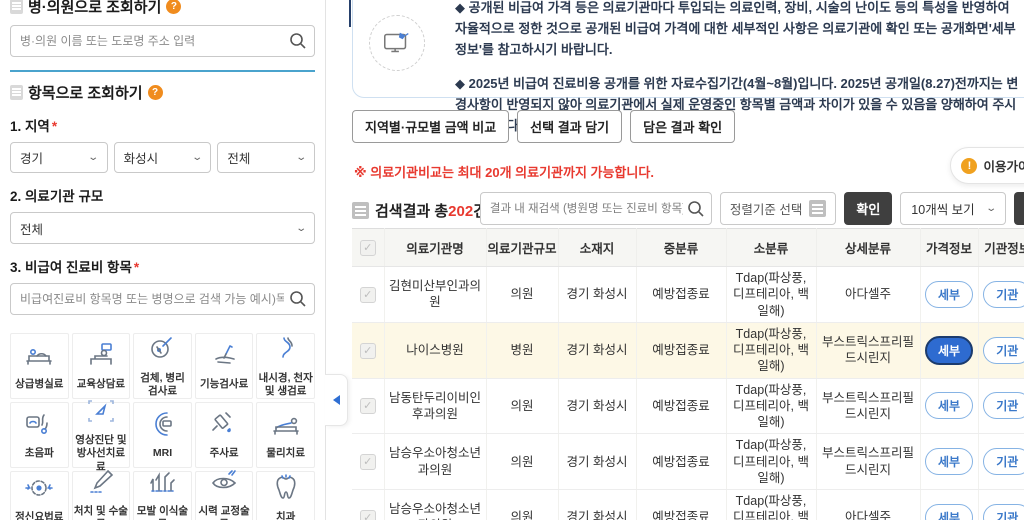 This screenshot has width=1024, height=520. What do you see at coordinates (818, 208) in the screenshot?
I see `sort-icon` at bounding box center [818, 208].